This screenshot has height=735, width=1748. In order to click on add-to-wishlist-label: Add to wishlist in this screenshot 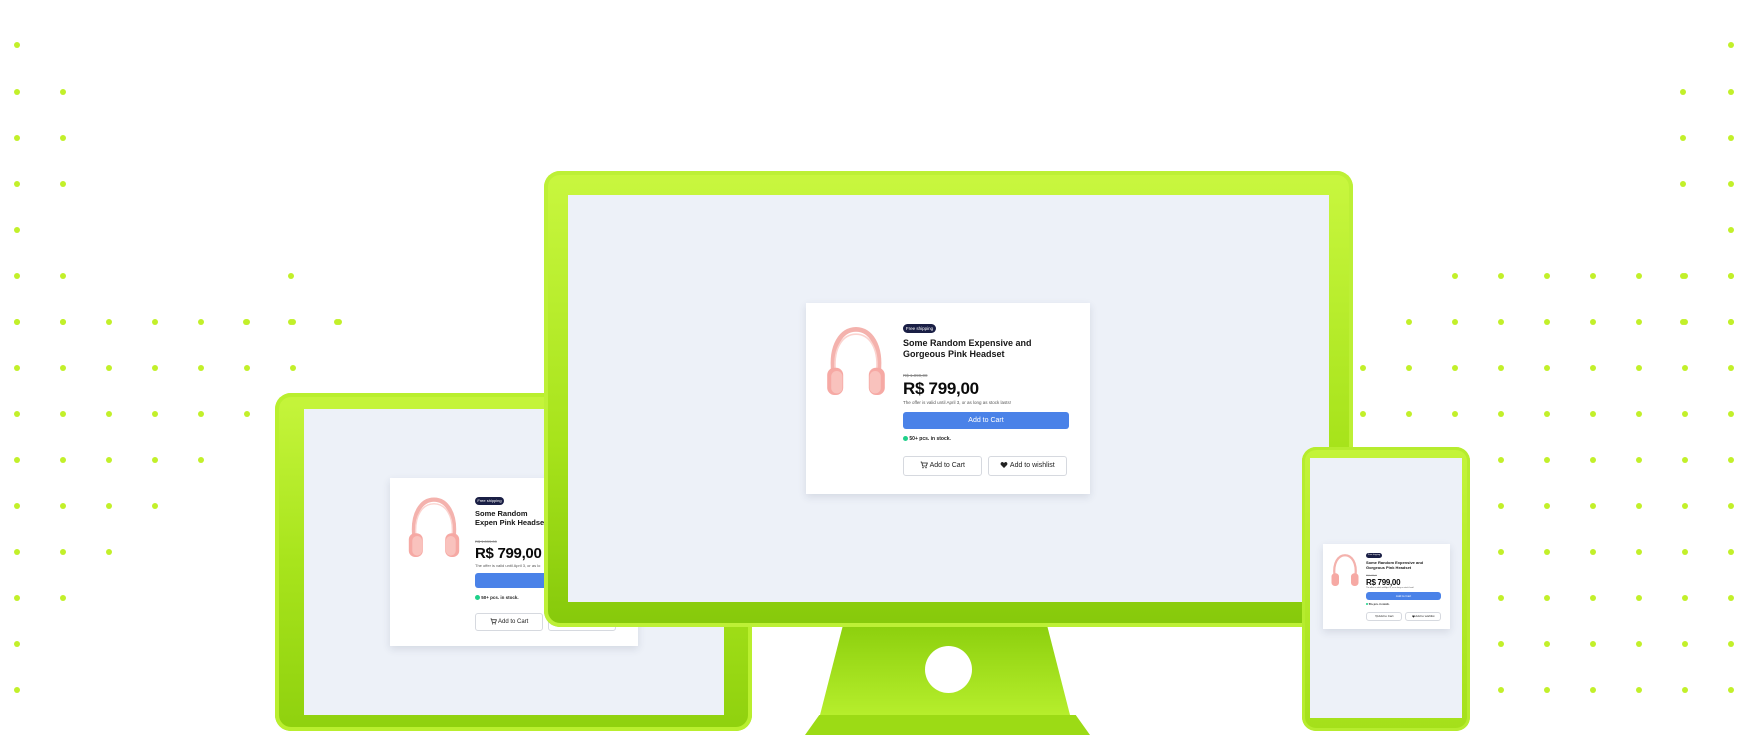, I will do `click(1425, 616)`.